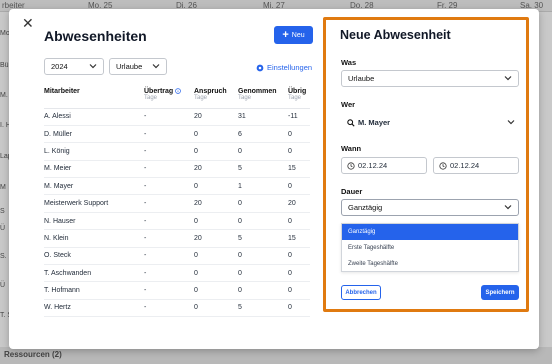 The height and width of the screenshot is (364, 552). I want to click on settings-label: Einstellungen, so click(290, 67).